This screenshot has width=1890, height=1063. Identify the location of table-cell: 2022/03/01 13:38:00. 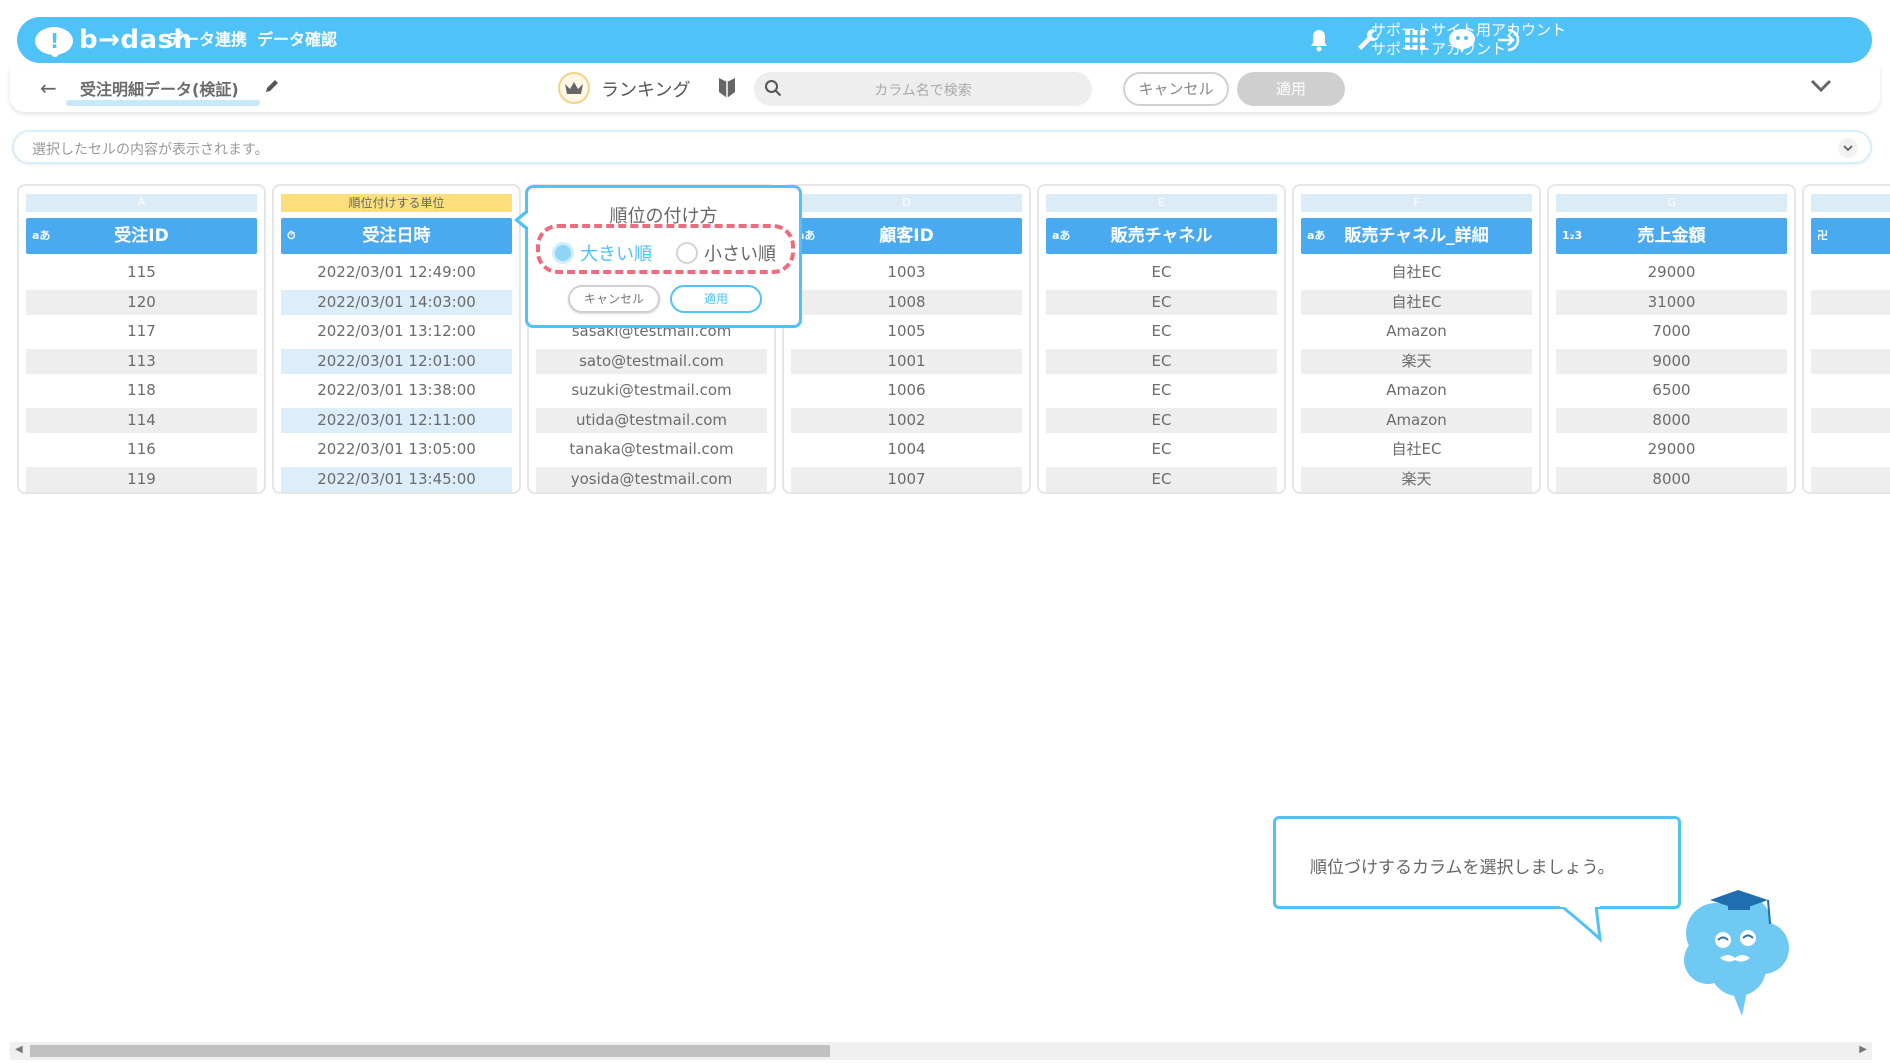
(396, 390).